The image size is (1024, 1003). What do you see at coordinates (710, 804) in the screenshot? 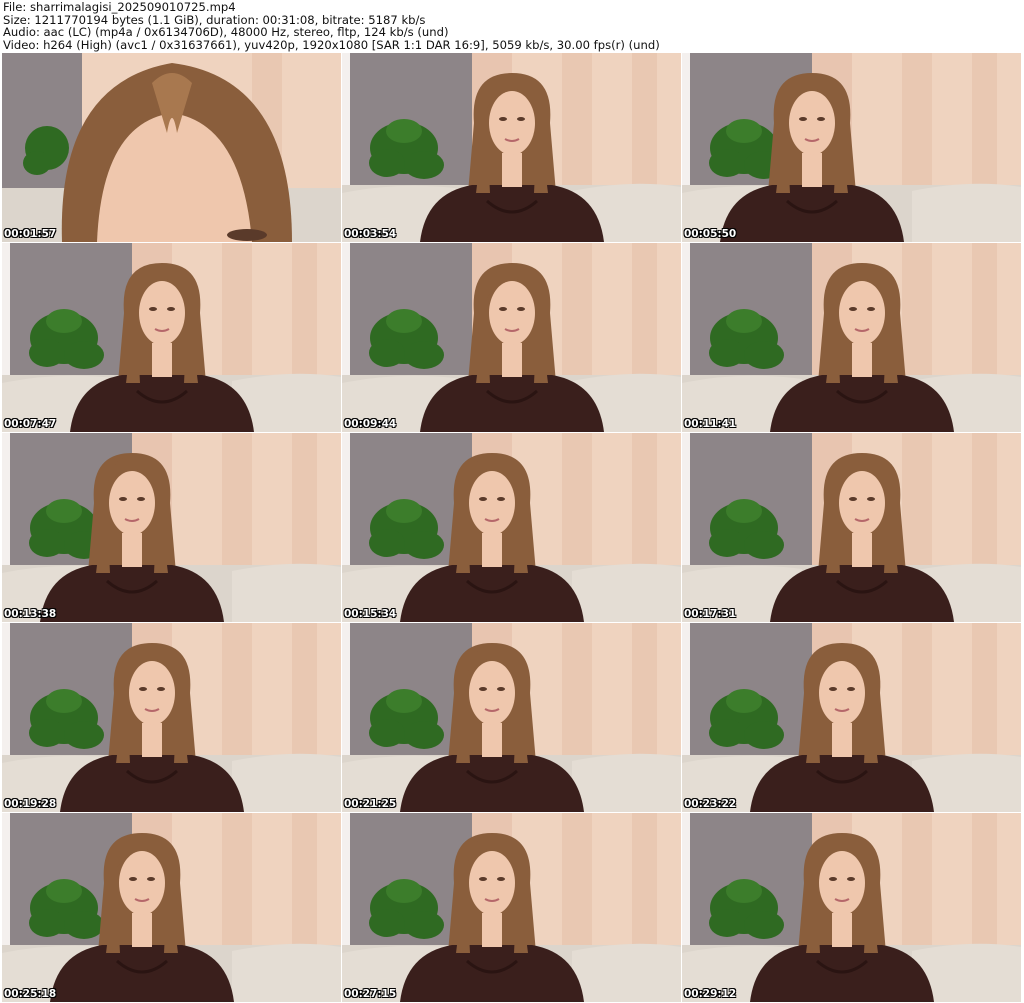
I see `thumbnail-timestamp: 00:23:22` at bounding box center [710, 804].